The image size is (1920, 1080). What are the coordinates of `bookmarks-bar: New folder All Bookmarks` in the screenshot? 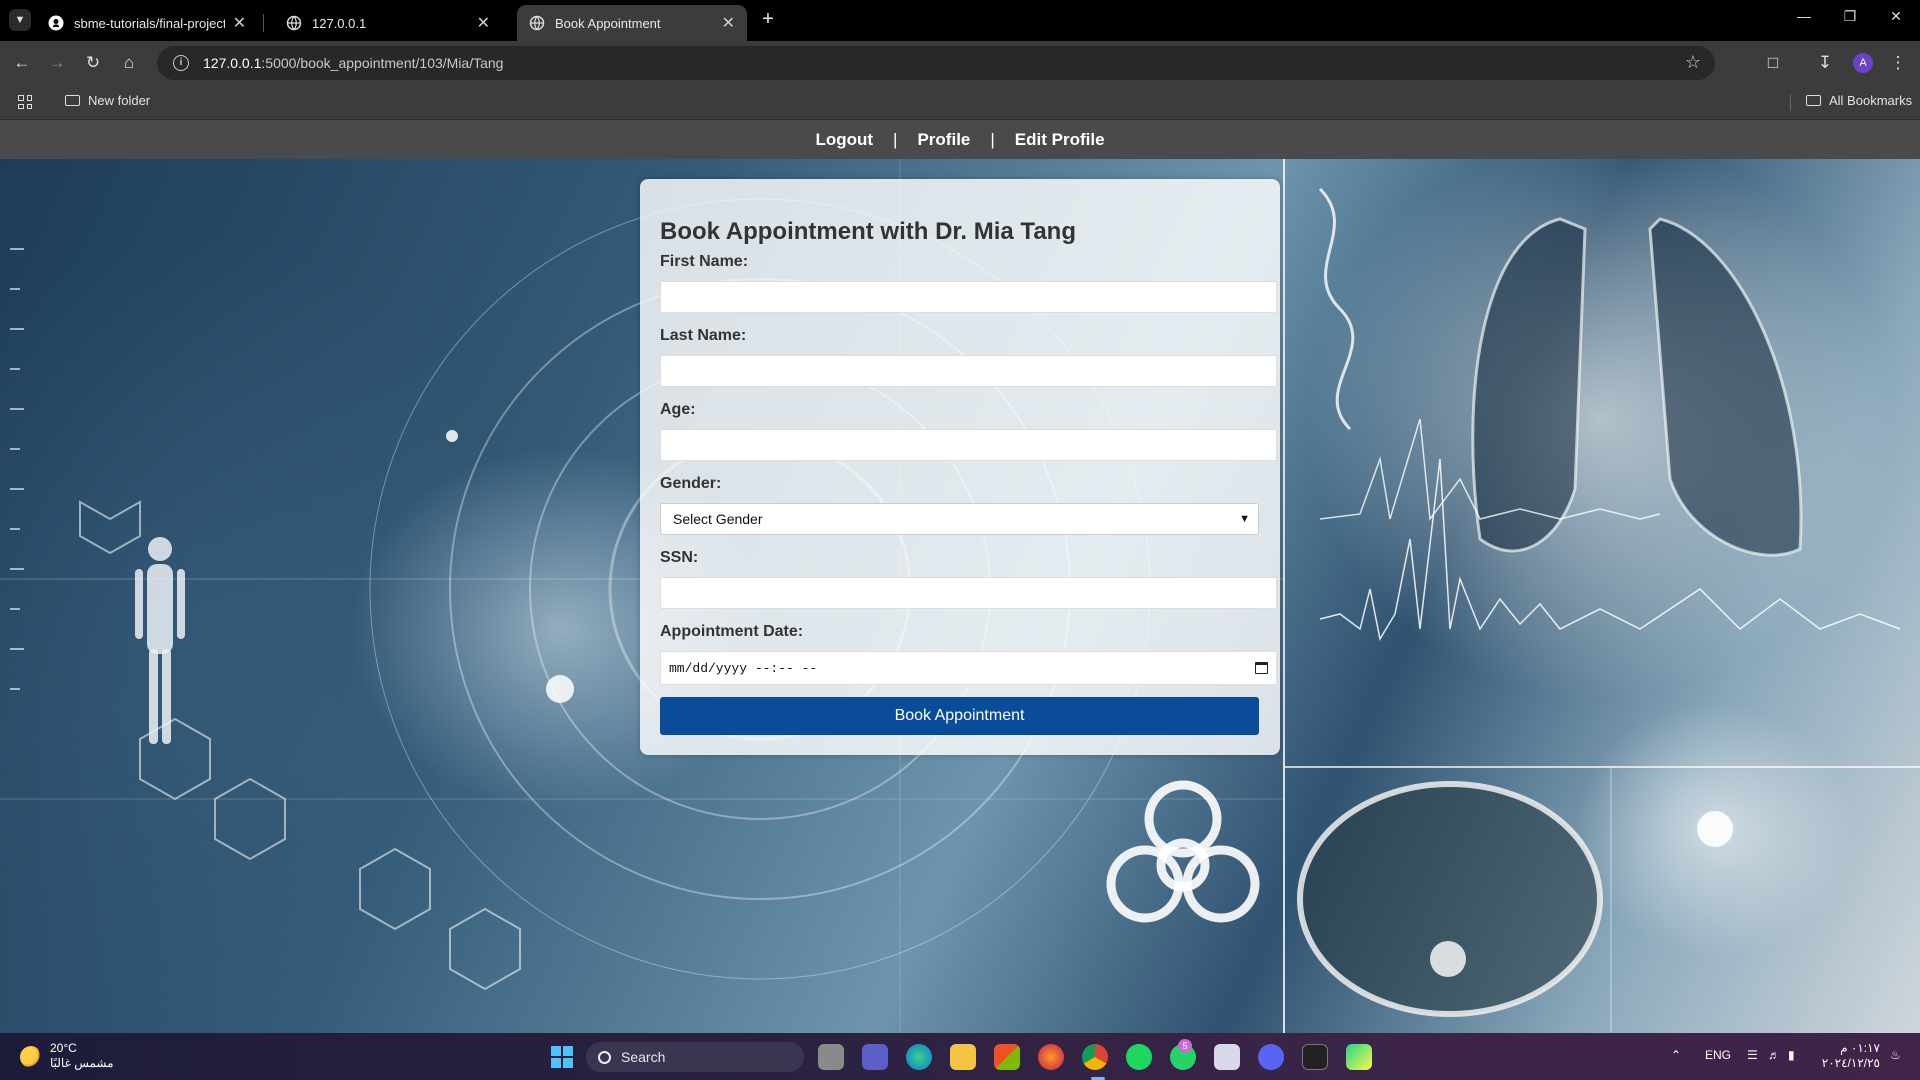 It's located at (960, 102).